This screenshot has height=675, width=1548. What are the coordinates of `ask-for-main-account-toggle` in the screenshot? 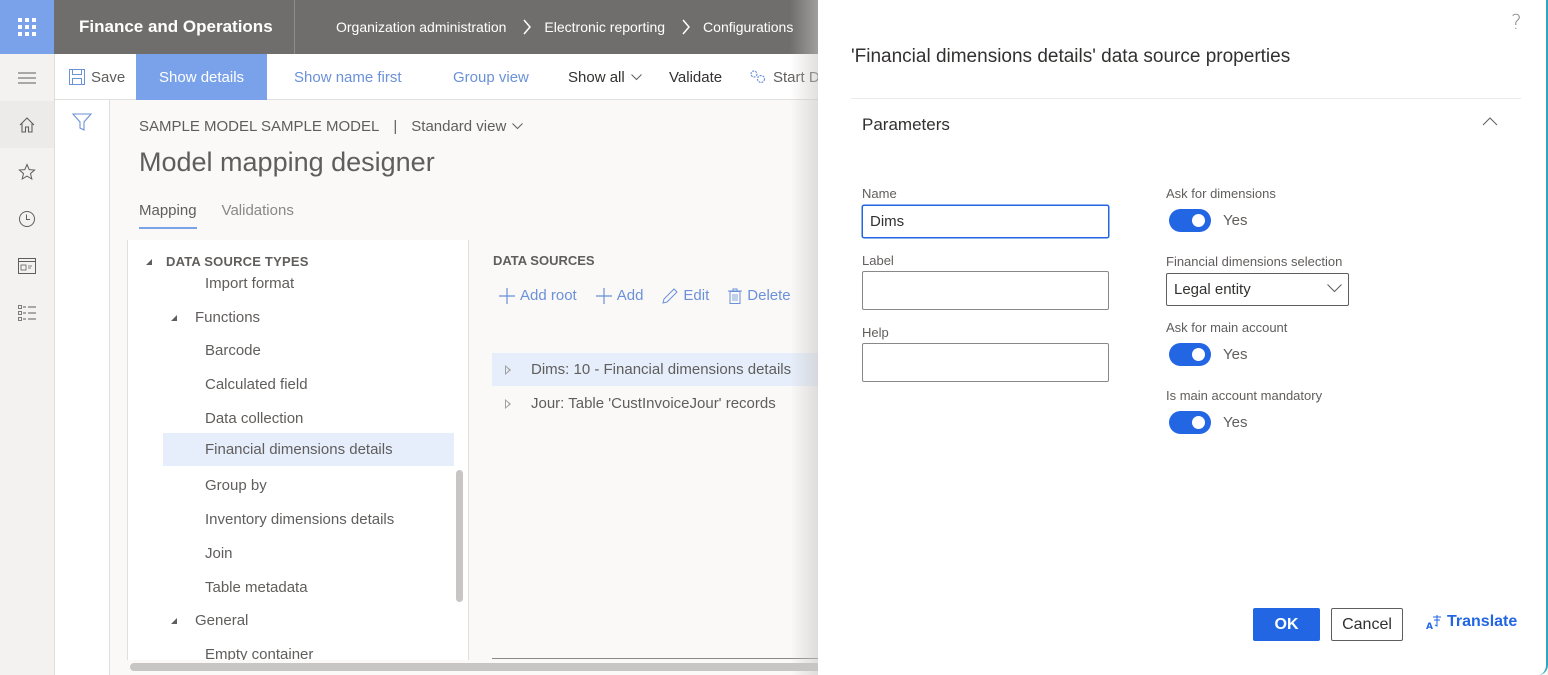 It's located at (1190, 354).